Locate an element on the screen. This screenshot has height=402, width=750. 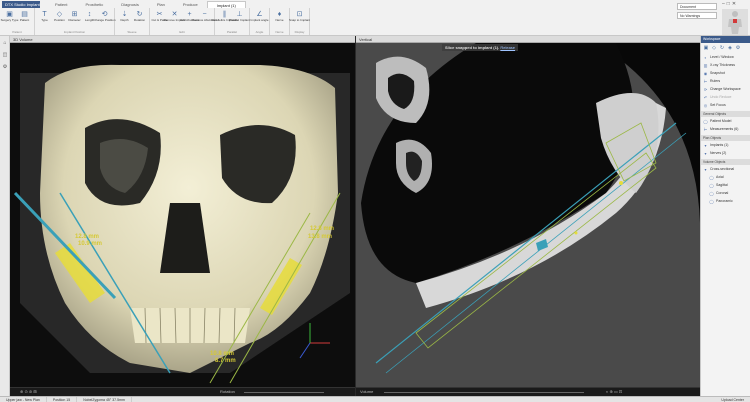
set-focus-icon: ◎ is located at coordinates (705, 105).